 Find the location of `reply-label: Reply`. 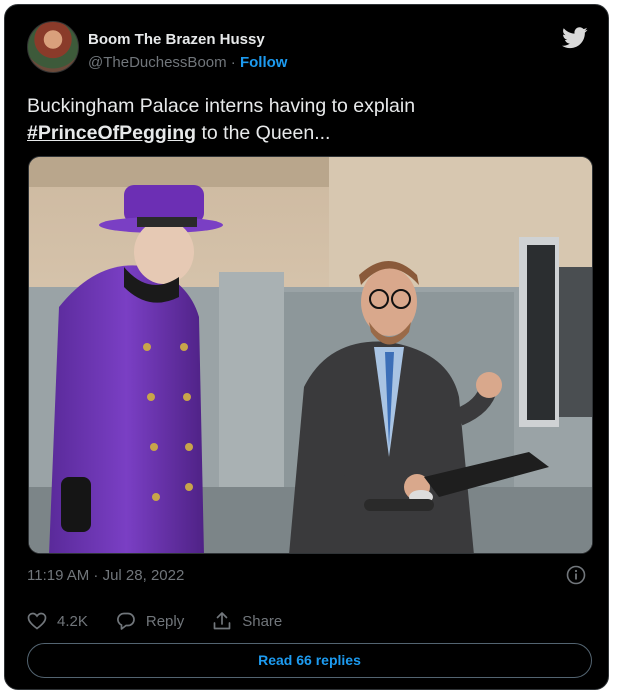

reply-label: Reply is located at coordinates (165, 621).